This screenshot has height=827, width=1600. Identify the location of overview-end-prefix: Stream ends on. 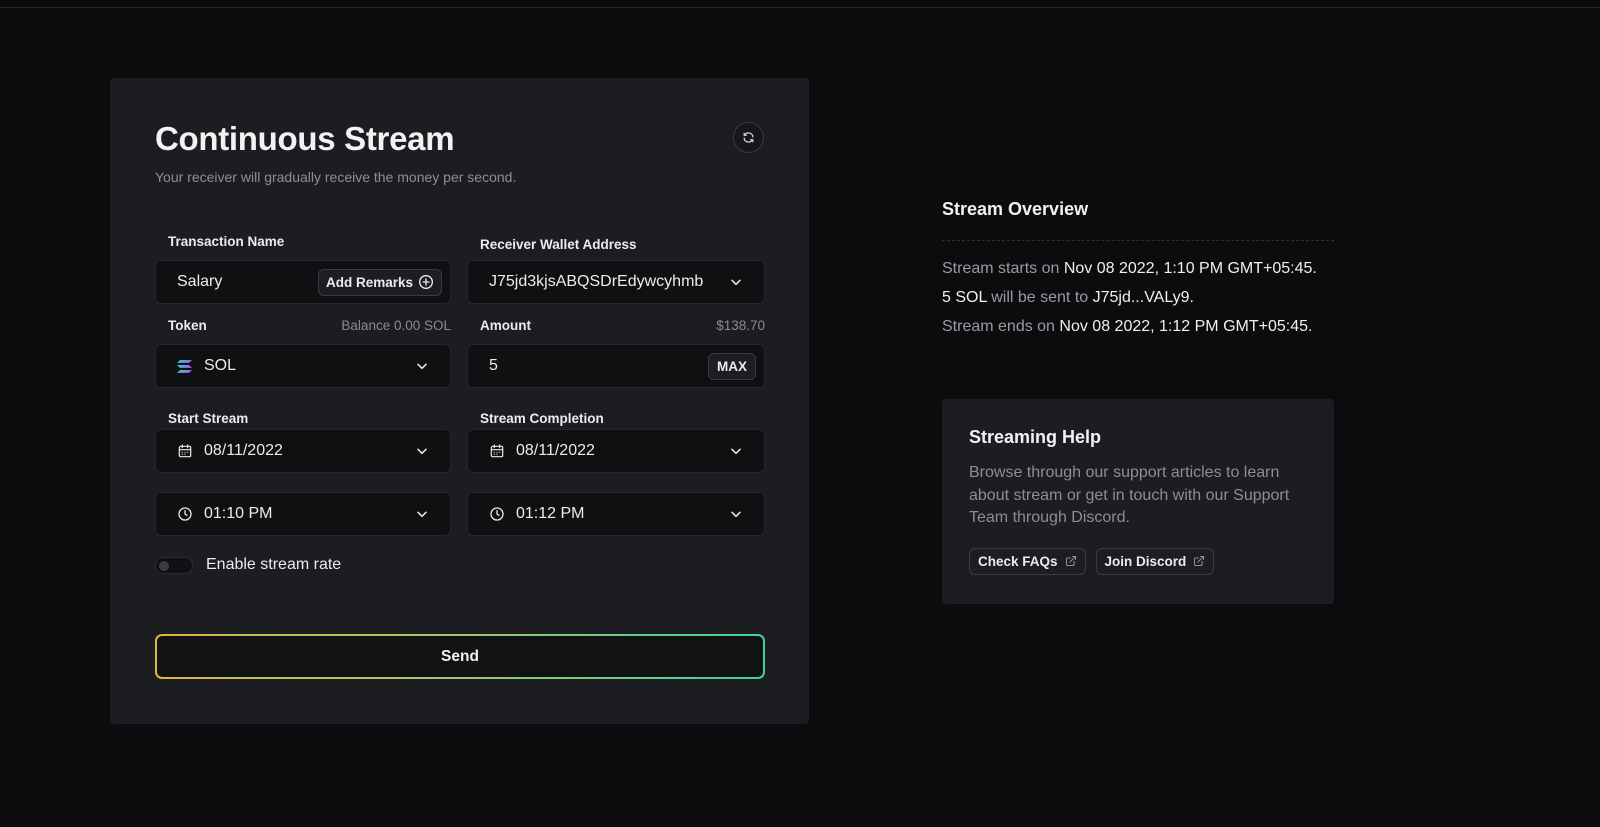
(998, 326).